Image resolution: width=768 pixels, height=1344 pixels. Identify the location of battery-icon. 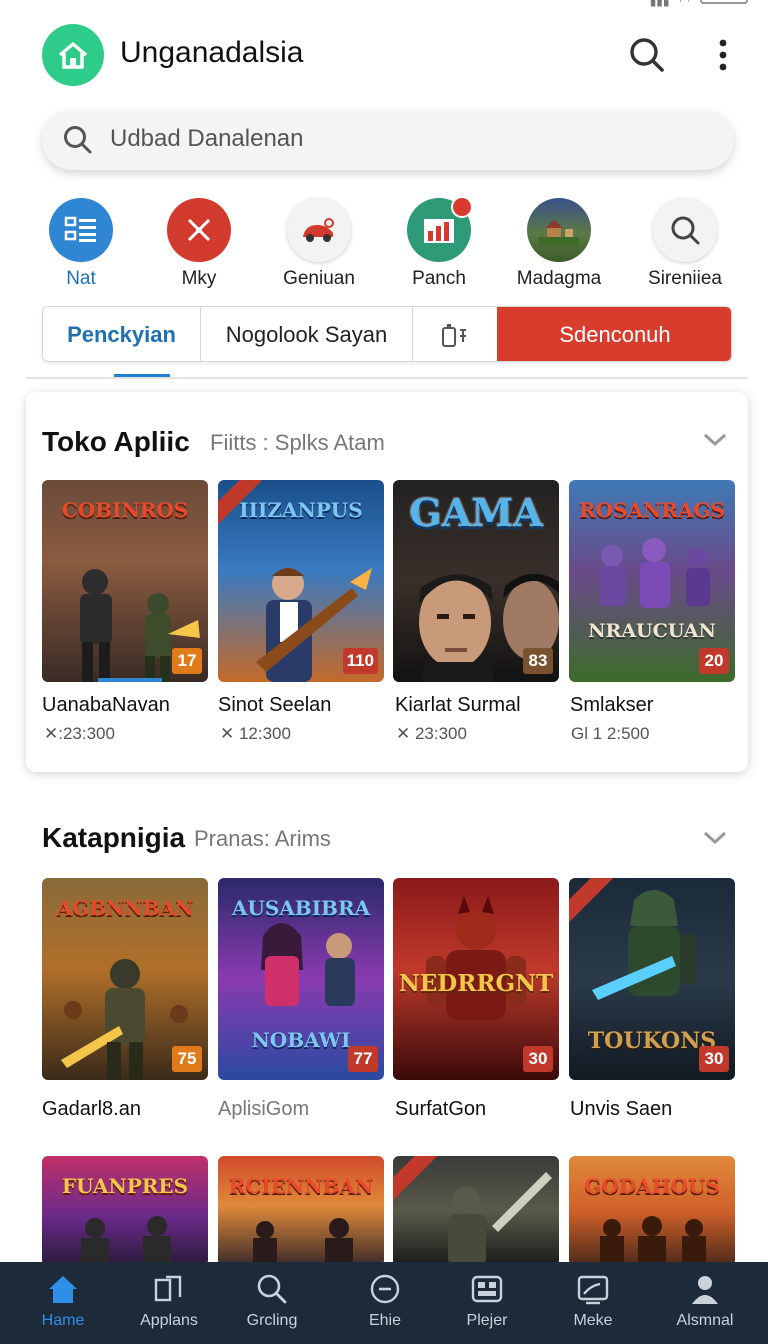
(724, 2).